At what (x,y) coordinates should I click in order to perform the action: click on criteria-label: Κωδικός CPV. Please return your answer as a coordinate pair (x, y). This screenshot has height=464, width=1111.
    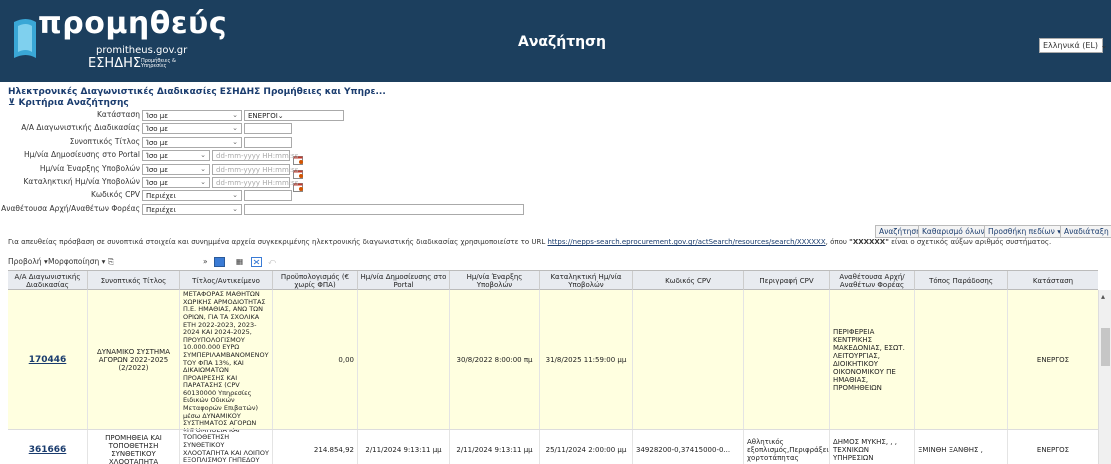
    Looking at the image, I should click on (115, 194).